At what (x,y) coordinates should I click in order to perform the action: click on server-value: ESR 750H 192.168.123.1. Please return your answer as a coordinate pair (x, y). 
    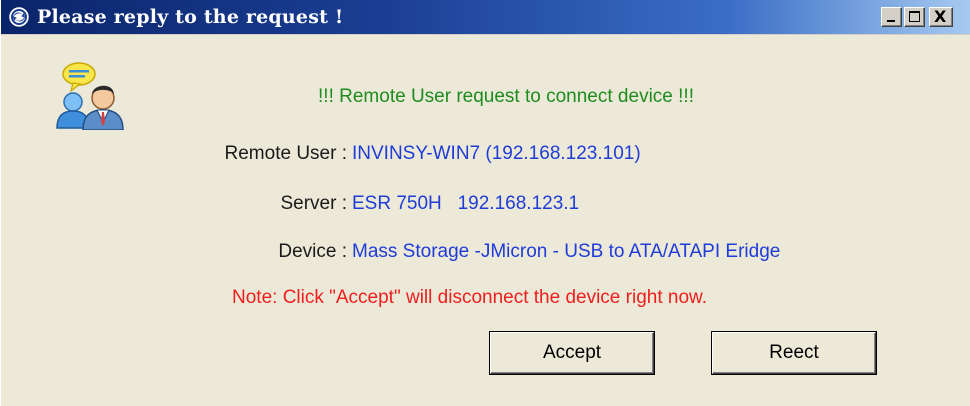
    Looking at the image, I should click on (466, 203).